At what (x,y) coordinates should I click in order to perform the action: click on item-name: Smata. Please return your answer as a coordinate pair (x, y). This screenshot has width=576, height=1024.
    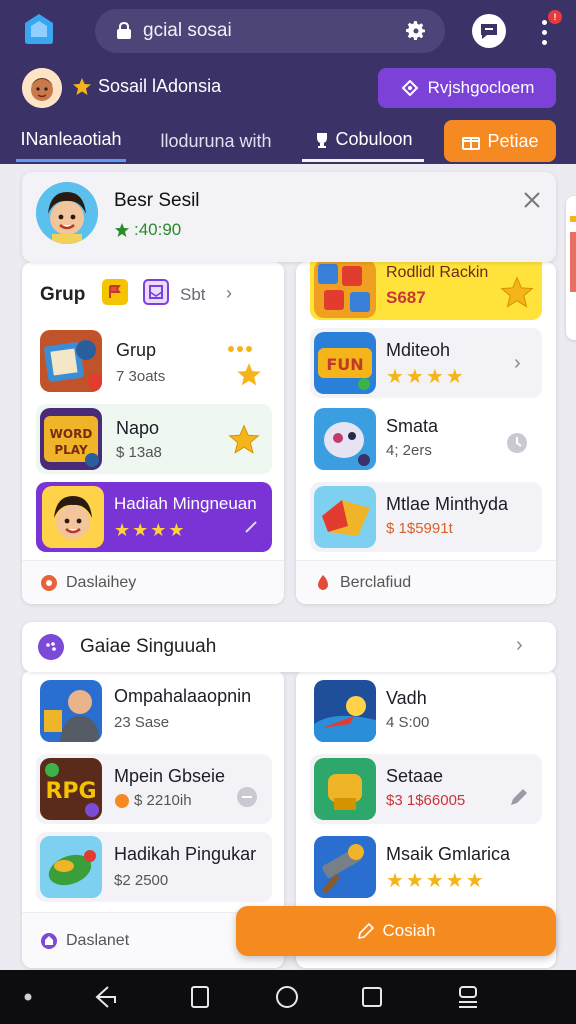
    Looking at the image, I should click on (412, 426).